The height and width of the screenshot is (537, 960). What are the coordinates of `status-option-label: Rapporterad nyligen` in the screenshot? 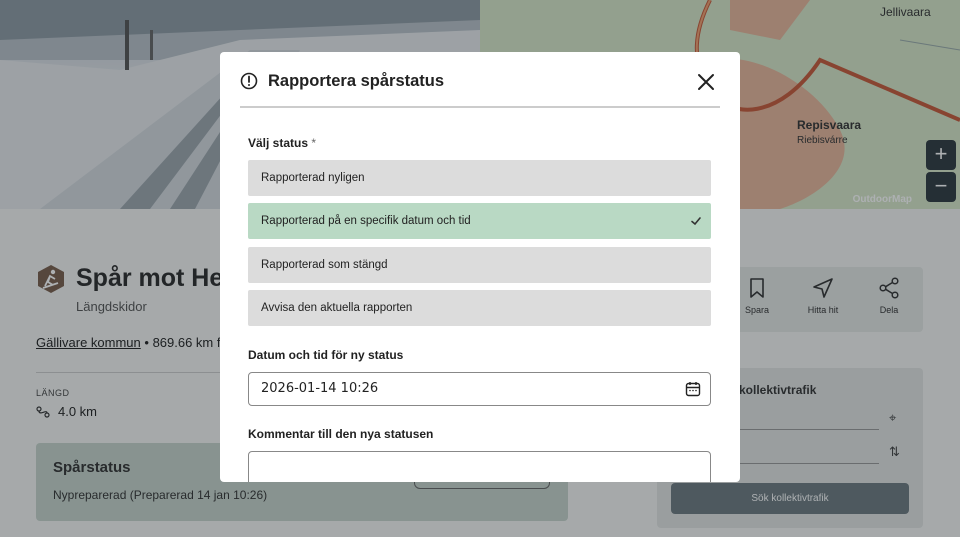 It's located at (313, 178).